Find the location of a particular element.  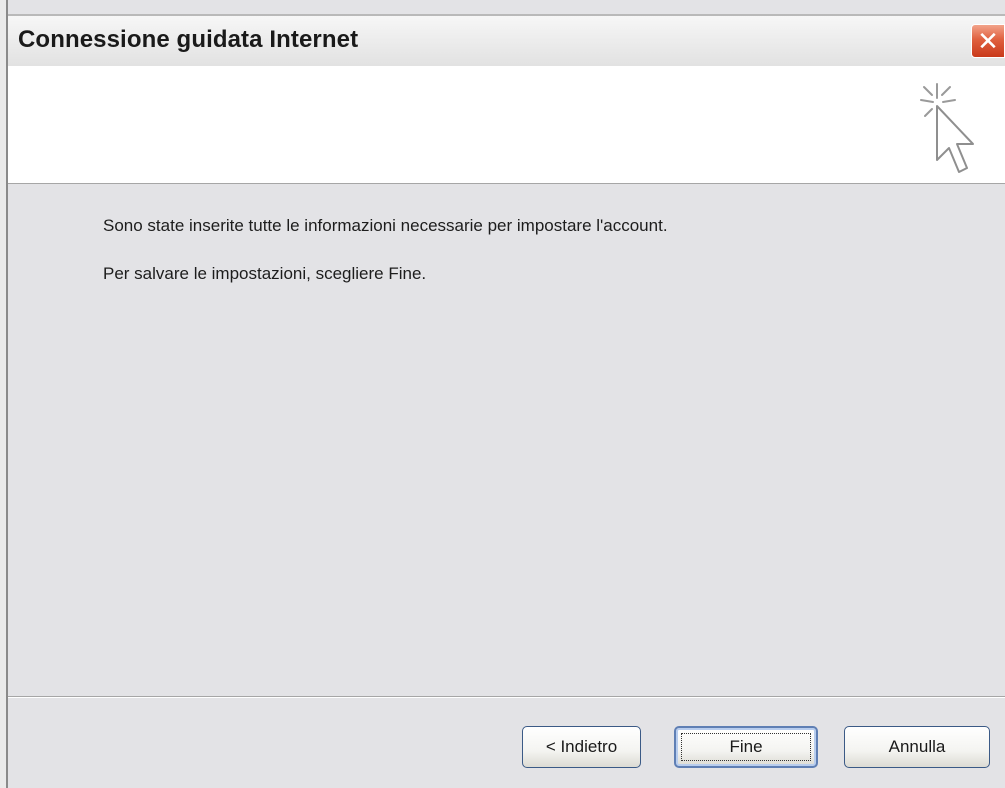

back-button-label: < Indietro is located at coordinates (581, 746).